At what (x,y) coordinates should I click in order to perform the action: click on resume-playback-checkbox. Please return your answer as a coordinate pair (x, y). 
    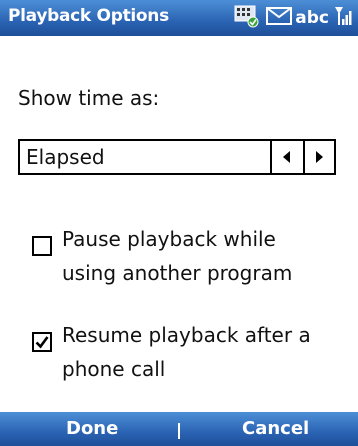
    Looking at the image, I should click on (42, 342).